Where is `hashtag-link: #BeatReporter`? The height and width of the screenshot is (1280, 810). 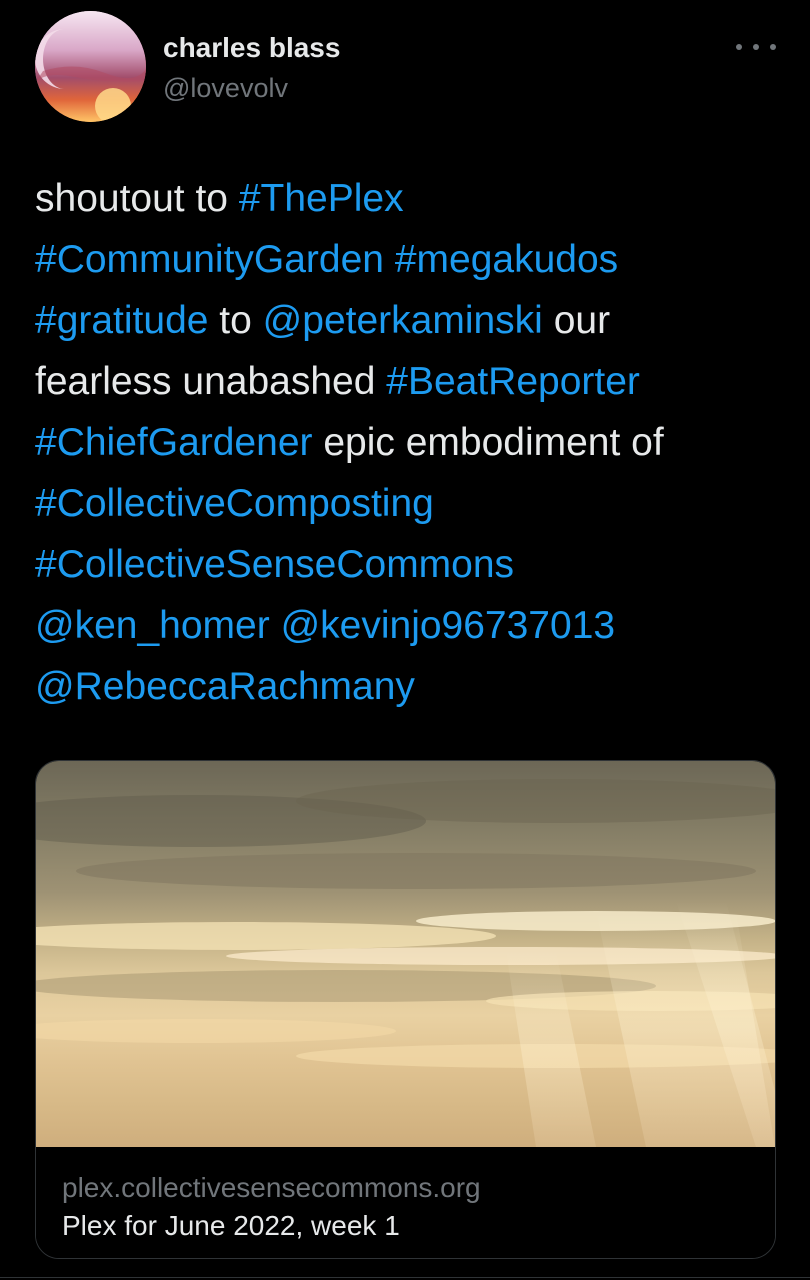 hashtag-link: #BeatReporter is located at coordinates (513, 381).